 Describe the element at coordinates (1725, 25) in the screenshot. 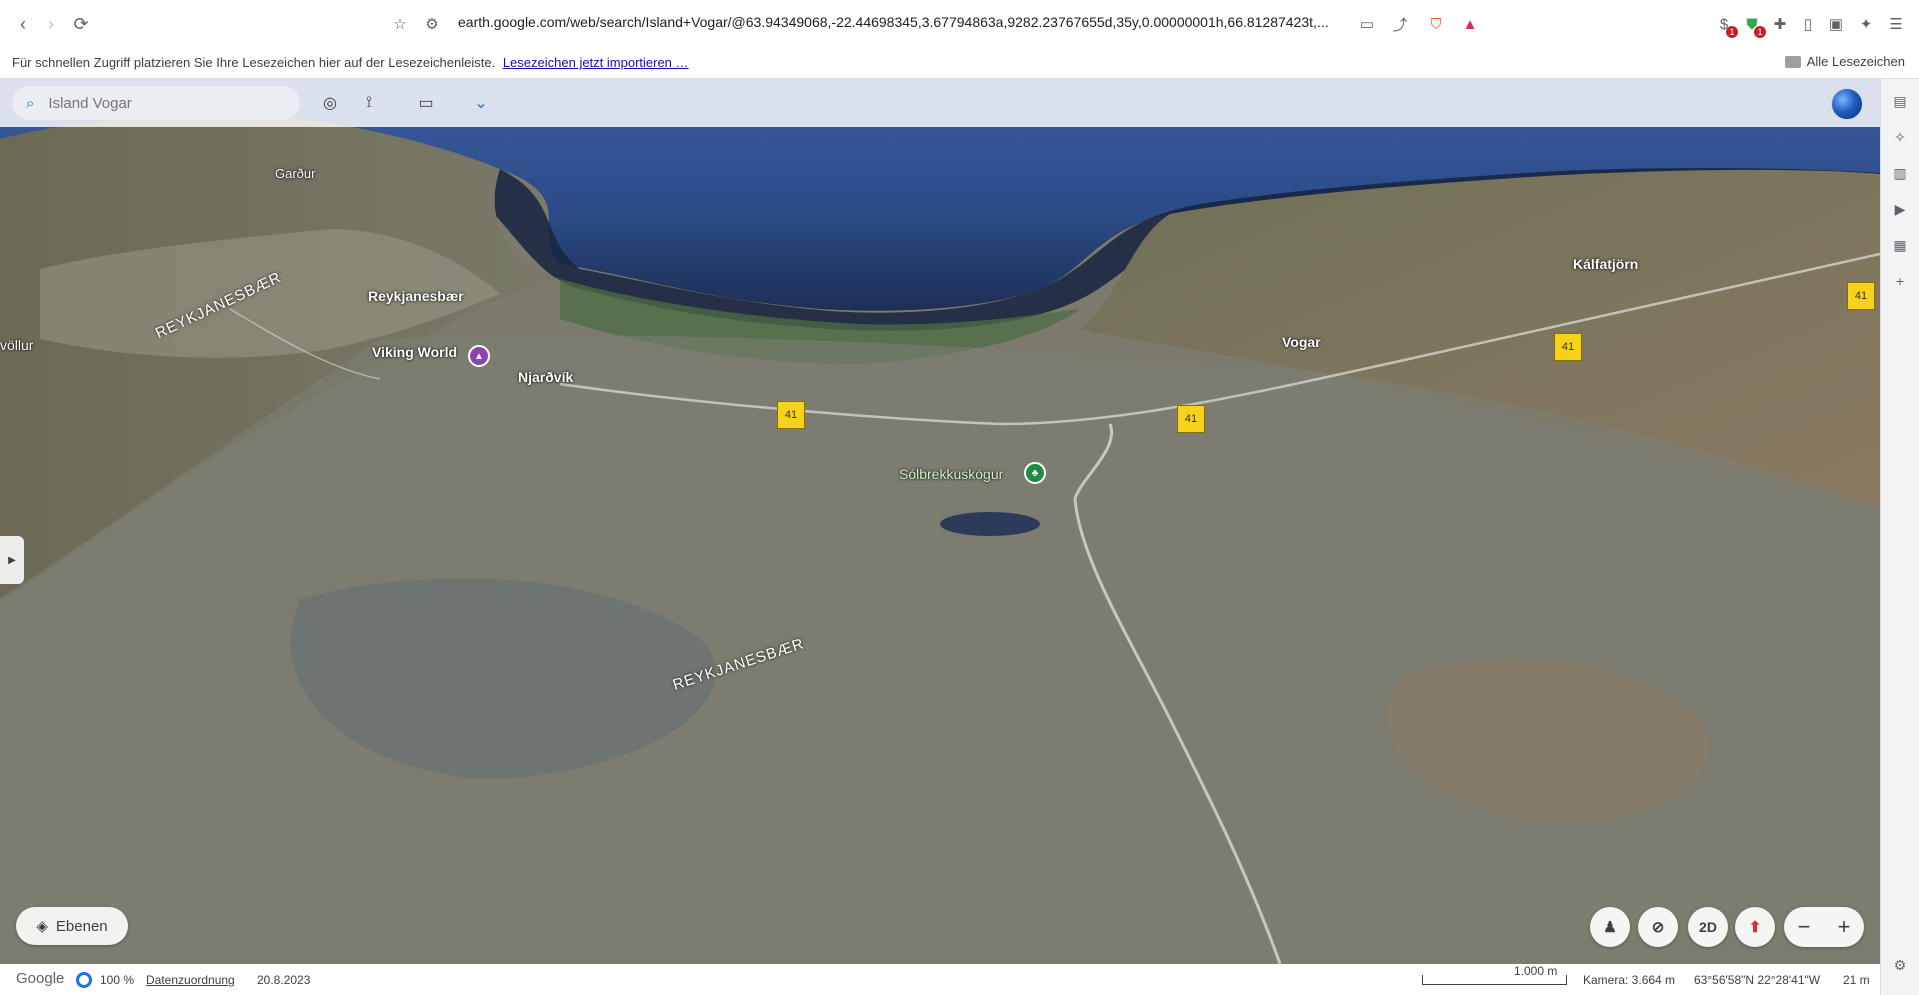

I see `extension-1-icon: $1` at that location.